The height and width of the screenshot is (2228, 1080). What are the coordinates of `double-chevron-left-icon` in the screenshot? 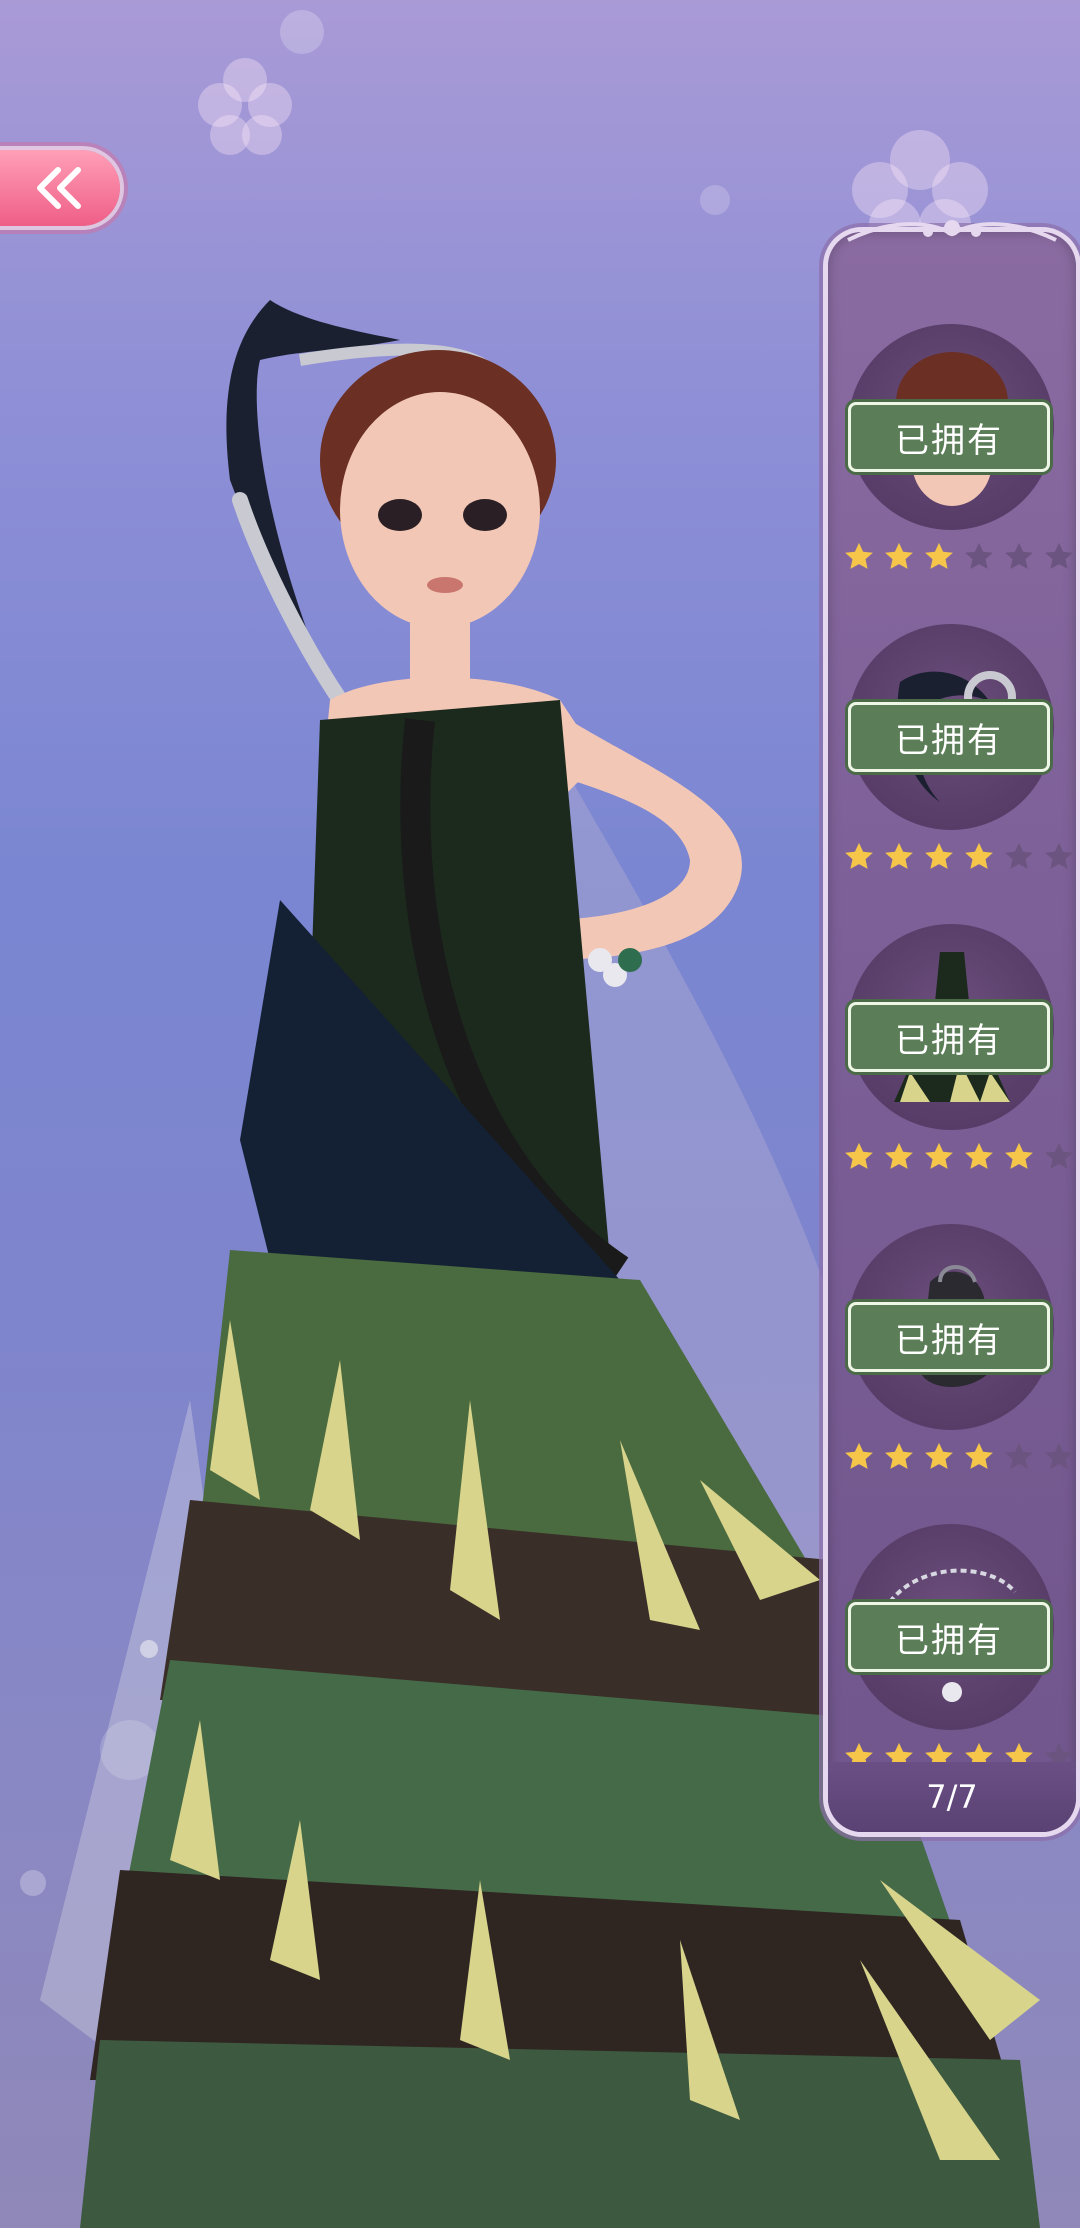 It's located at (59, 188).